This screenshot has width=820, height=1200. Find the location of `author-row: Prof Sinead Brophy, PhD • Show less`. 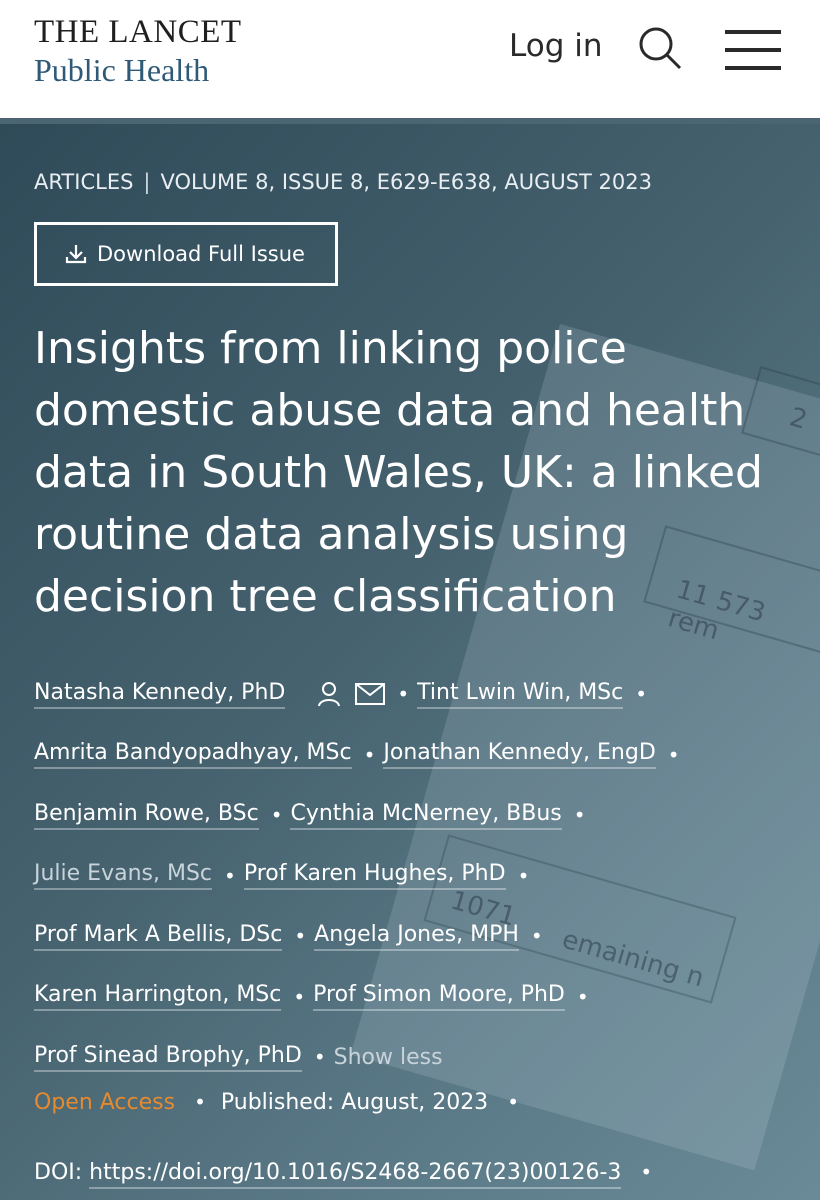

author-row: Prof Sinead Brophy, PhD • Show less is located at coordinates (238, 1057).